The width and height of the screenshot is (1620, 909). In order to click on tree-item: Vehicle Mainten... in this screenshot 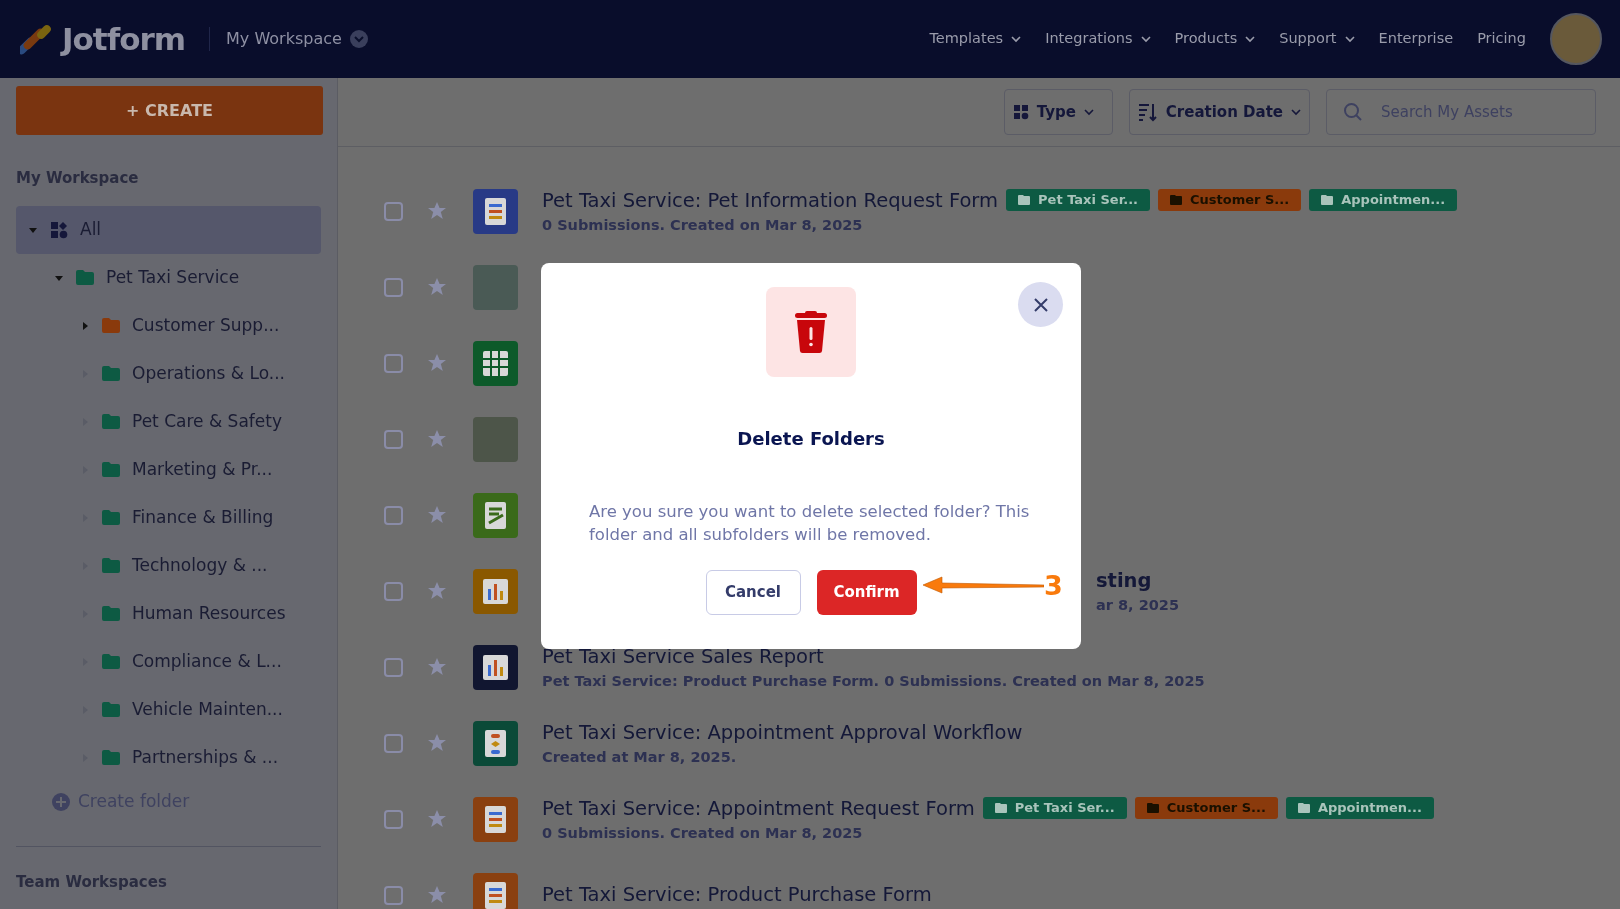, I will do `click(168, 709)`.